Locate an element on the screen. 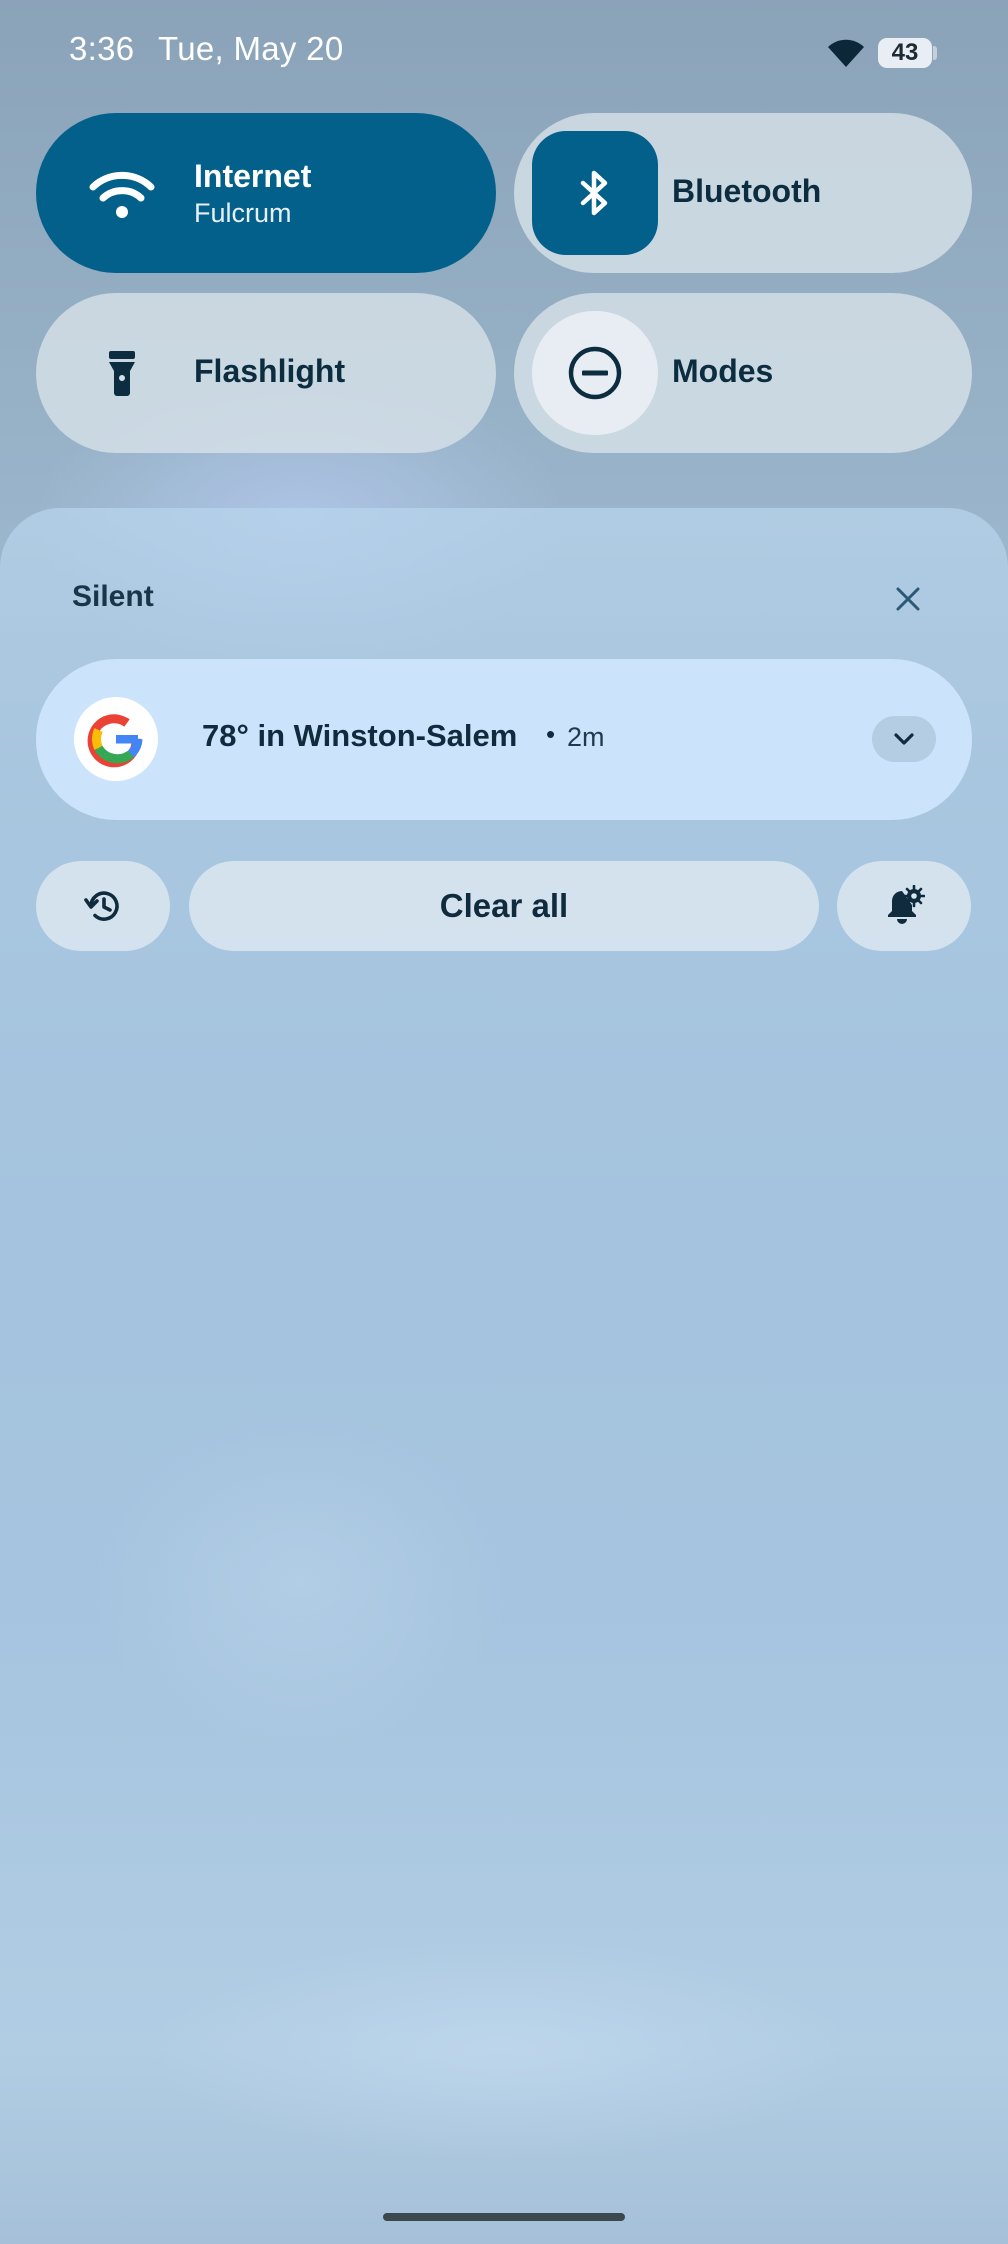  tile-flashlight: Flashlight is located at coordinates (266, 373).